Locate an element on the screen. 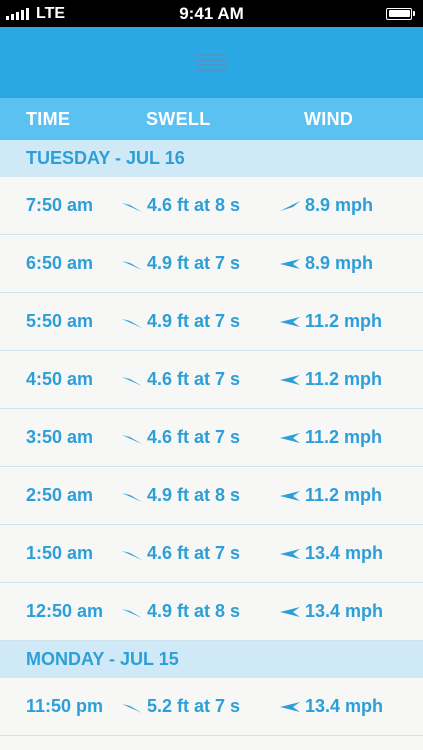  wind-arrow-up-left-icon is located at coordinates (290, 206).